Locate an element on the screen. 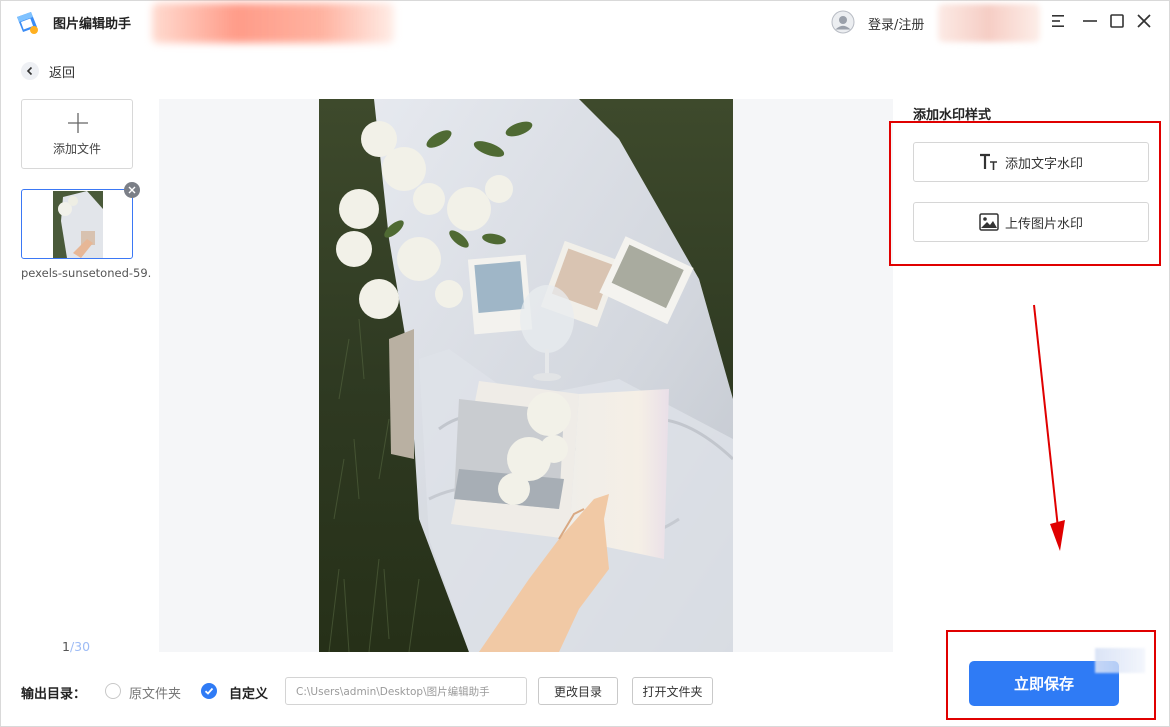  upload-image-watermark-button: 上传图片水印 is located at coordinates (1031, 222).